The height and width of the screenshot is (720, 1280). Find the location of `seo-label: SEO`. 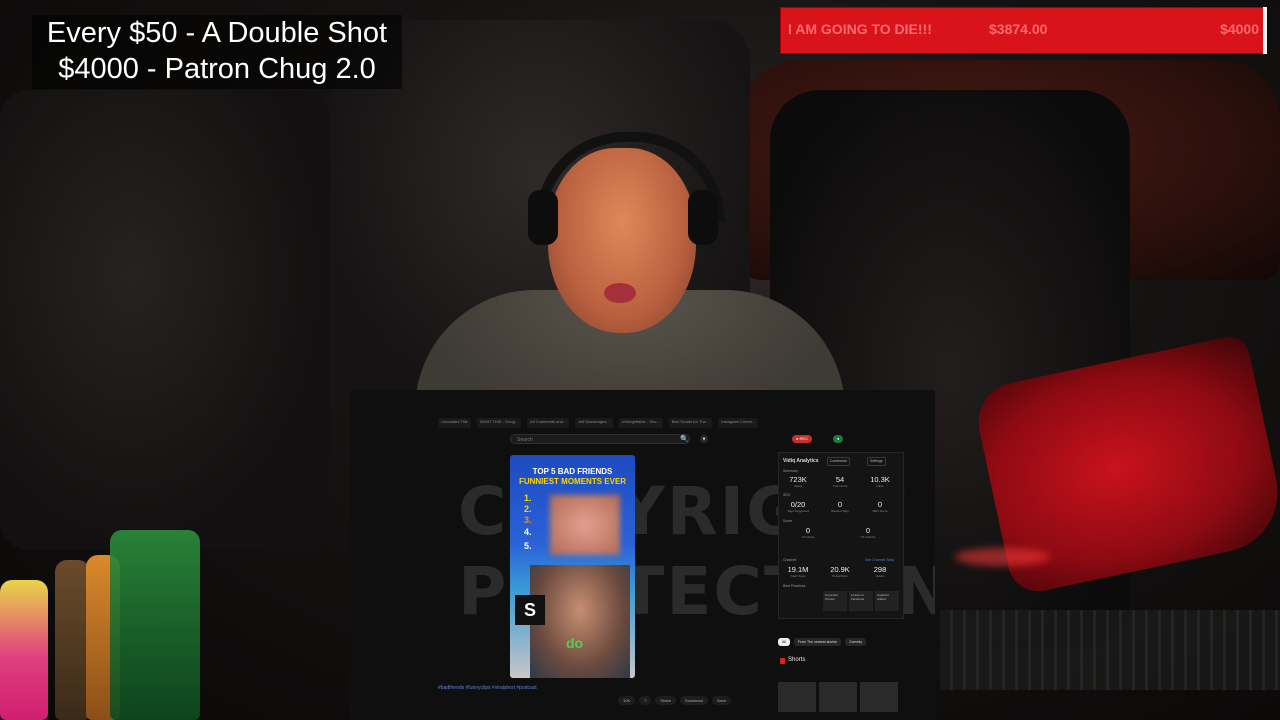

seo-label: SEO is located at coordinates (787, 495).